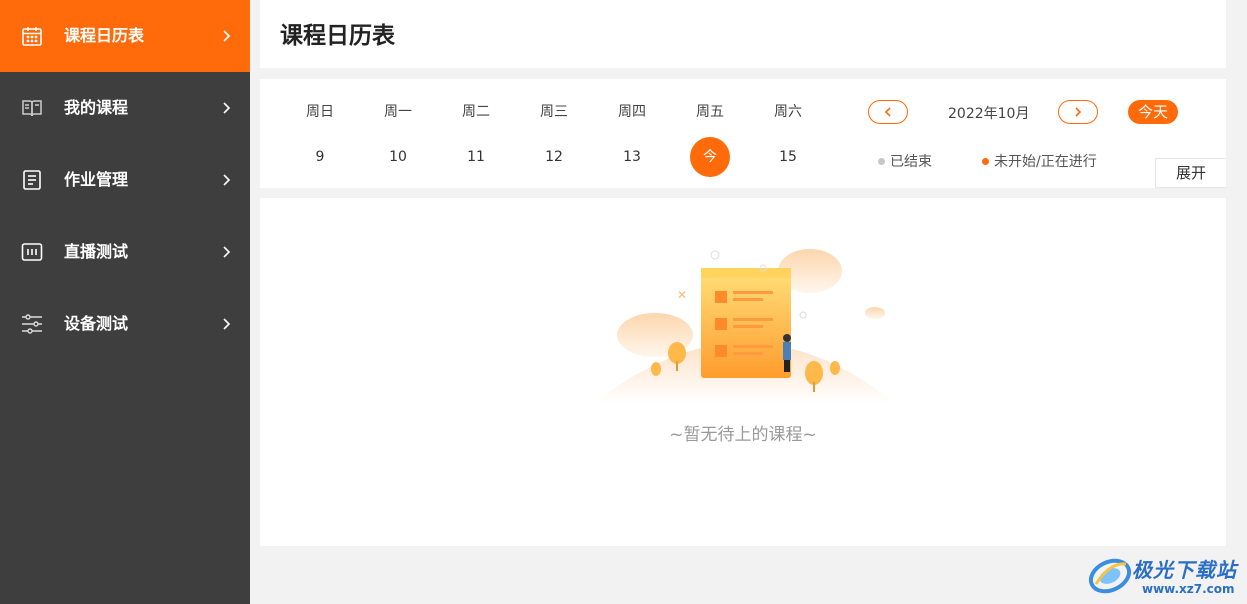 The height and width of the screenshot is (604, 1247). Describe the element at coordinates (96, 323) in the screenshot. I see `sidebar-item-label: 设备测试` at that location.